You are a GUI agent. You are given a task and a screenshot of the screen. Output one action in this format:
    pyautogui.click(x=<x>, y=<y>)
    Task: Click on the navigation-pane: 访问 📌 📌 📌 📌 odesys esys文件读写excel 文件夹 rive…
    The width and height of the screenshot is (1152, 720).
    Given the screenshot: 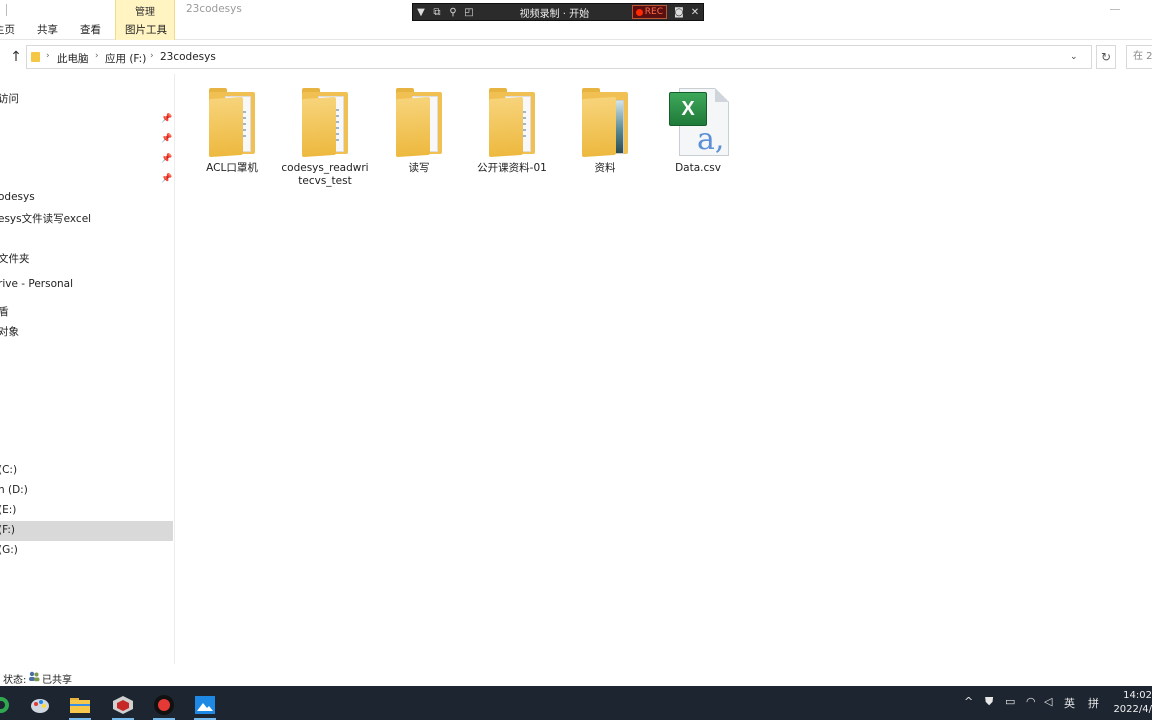 What is the action you would take?
    pyautogui.click(x=87, y=369)
    